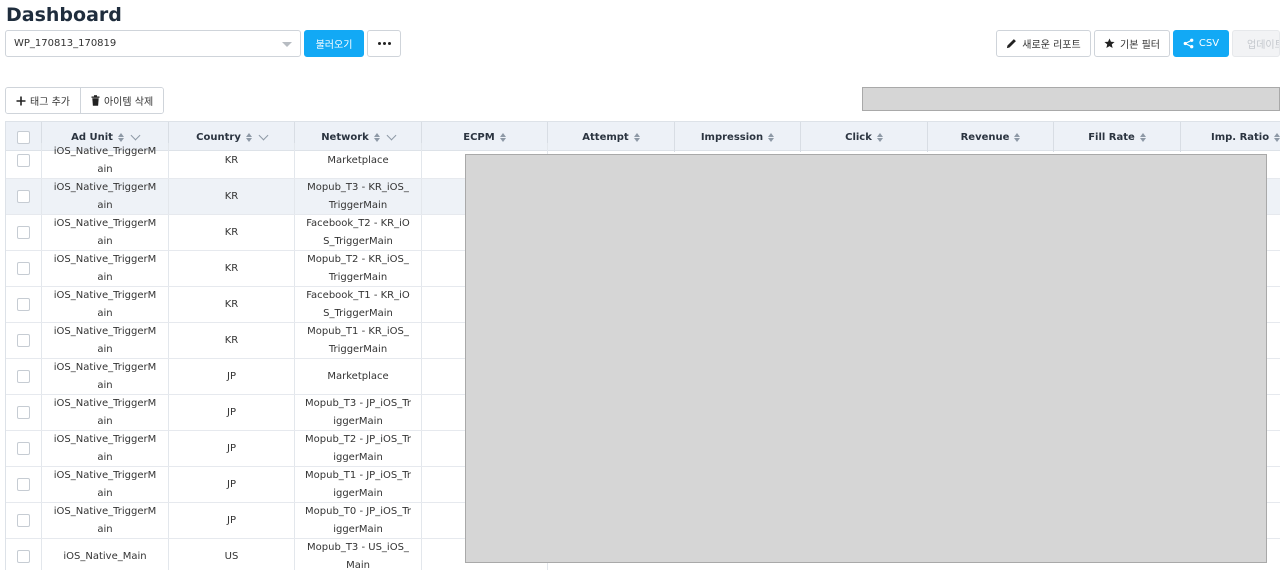 The height and width of the screenshot is (570, 1280). I want to click on network-text: Mopub_T2 - JP_iOS_TriggerMain, so click(358, 448).